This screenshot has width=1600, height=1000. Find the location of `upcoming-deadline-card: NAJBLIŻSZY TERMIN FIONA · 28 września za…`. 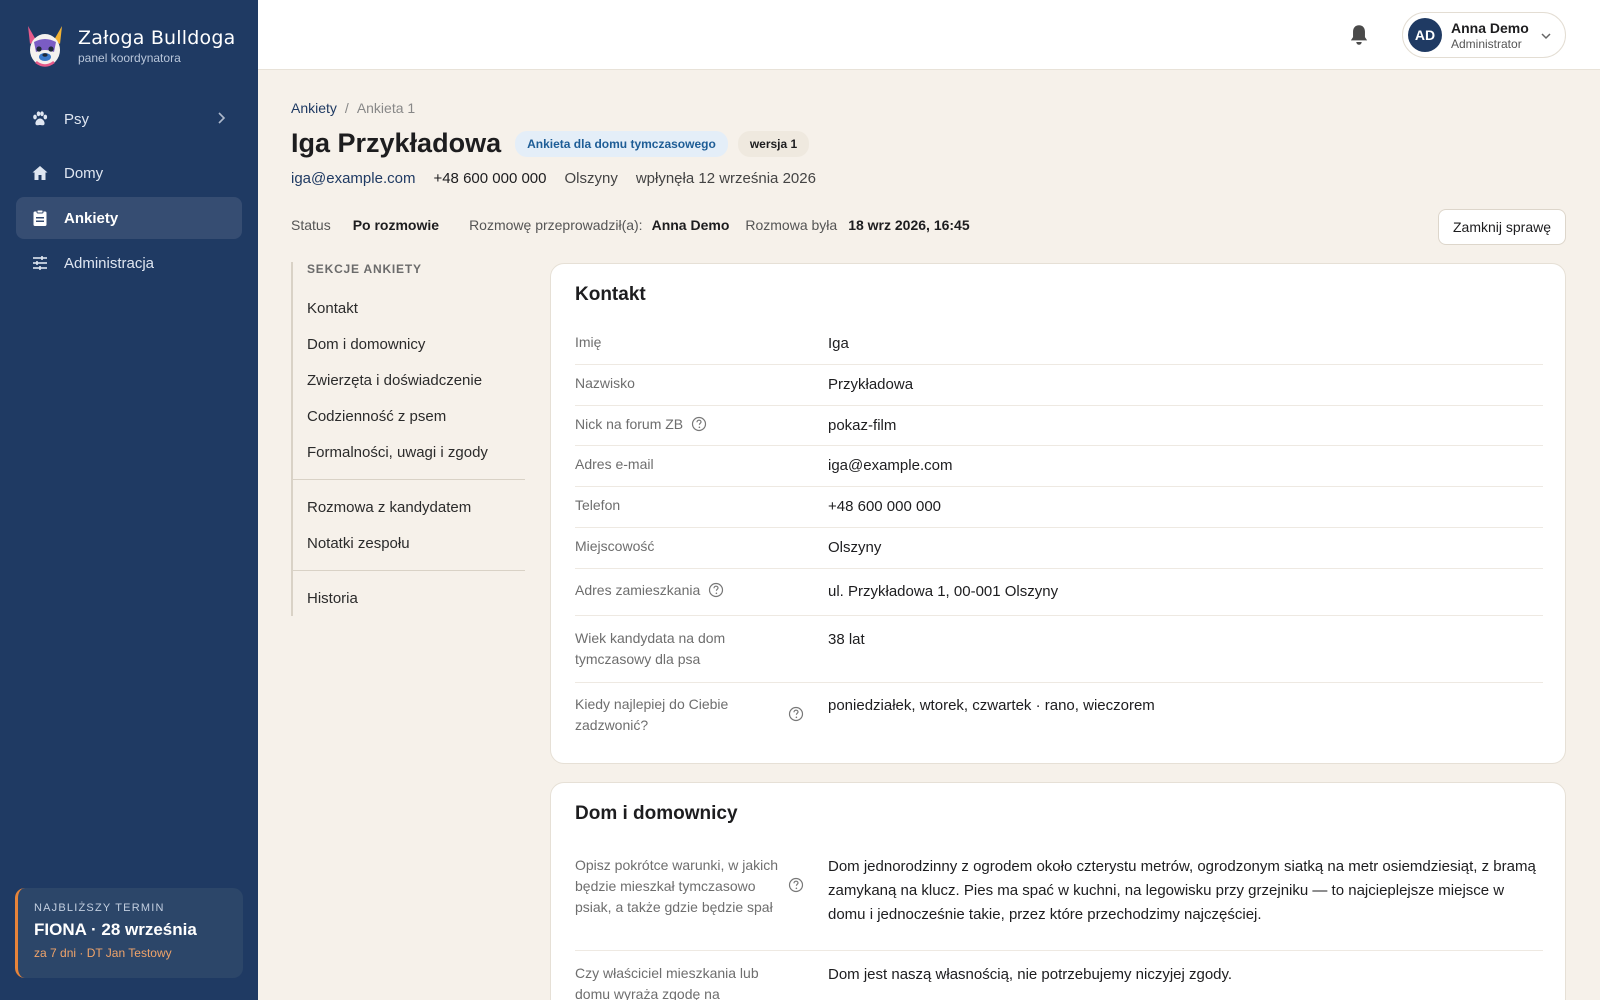

upcoming-deadline-card: NAJBLIŻSZY TERMIN FIONA · 28 września za… is located at coordinates (129, 933).